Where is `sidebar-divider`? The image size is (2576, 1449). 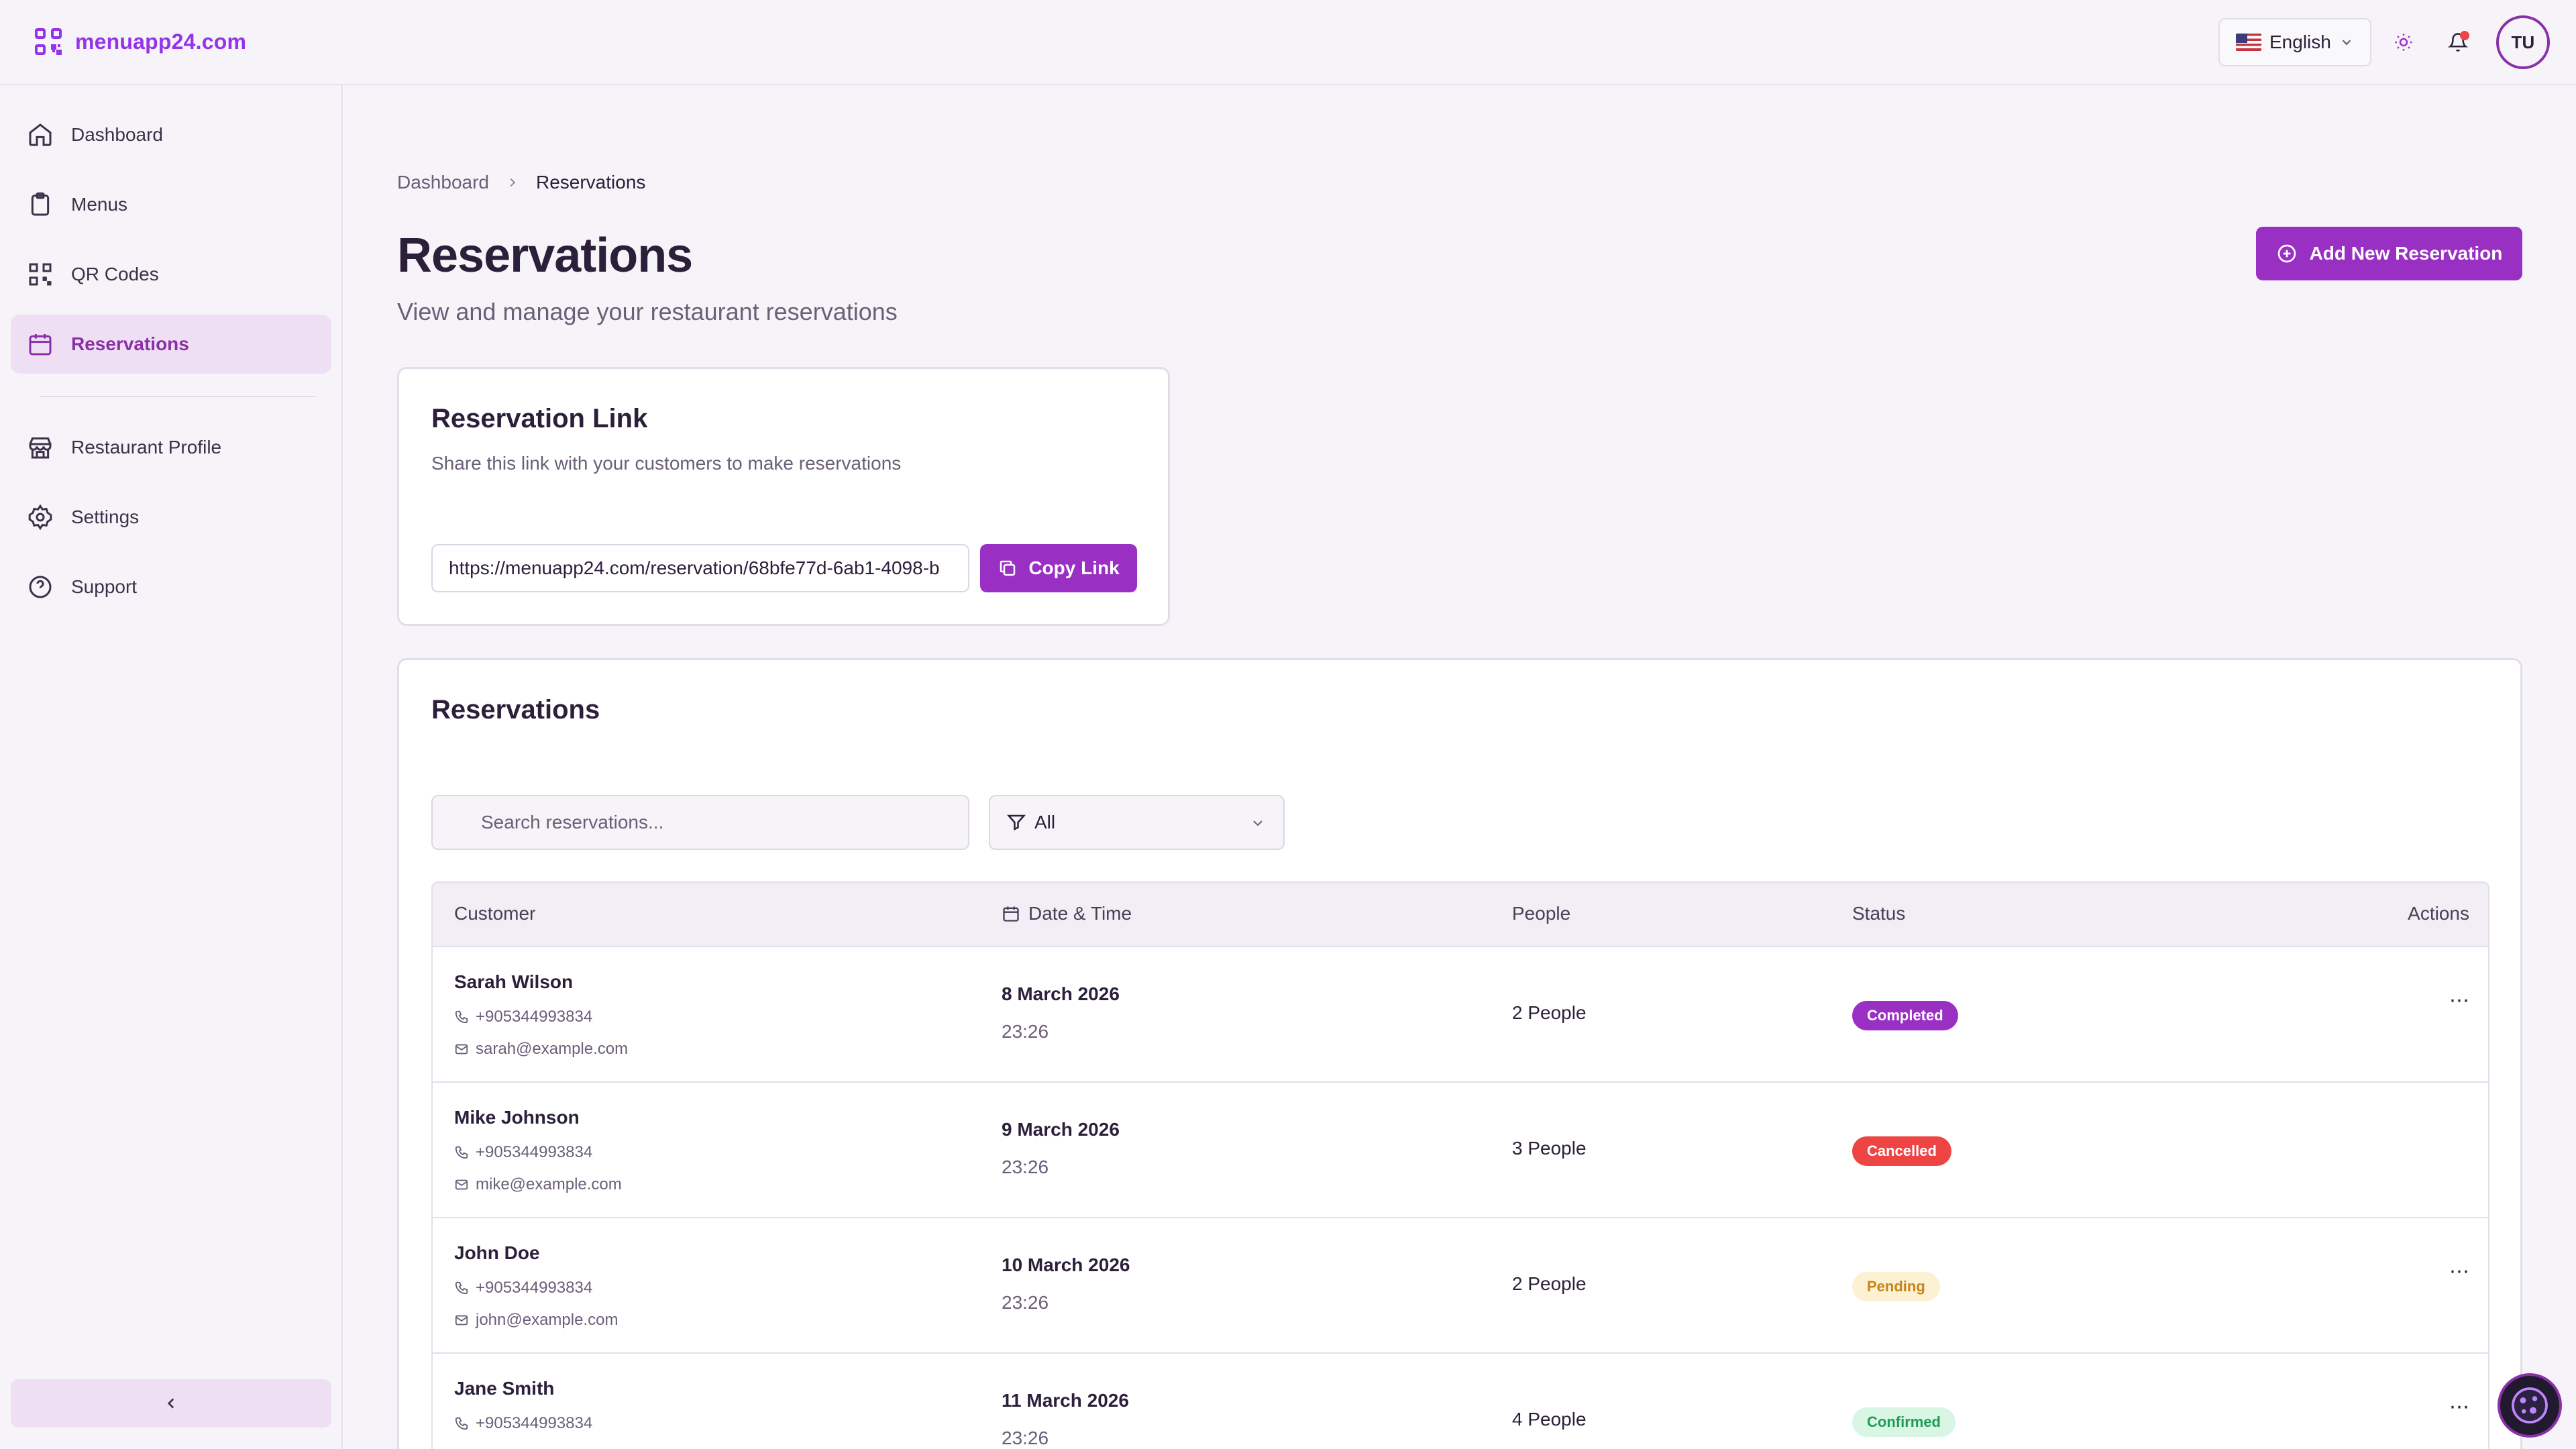 sidebar-divider is located at coordinates (177, 396).